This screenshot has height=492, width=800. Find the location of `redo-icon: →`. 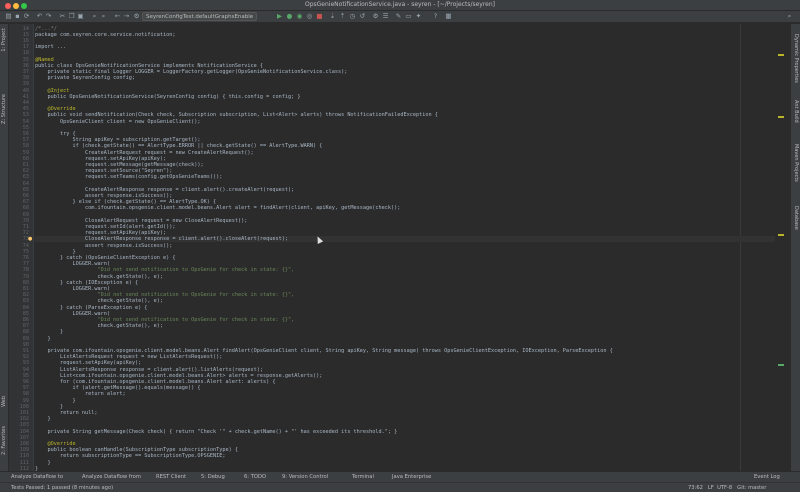

redo-icon: → is located at coordinates (126, 16).